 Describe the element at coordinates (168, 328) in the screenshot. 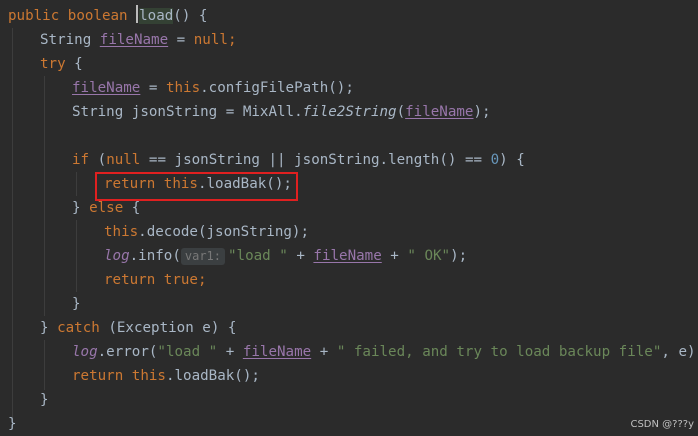

I see `catch-clause-token: (Exception e) {` at that location.